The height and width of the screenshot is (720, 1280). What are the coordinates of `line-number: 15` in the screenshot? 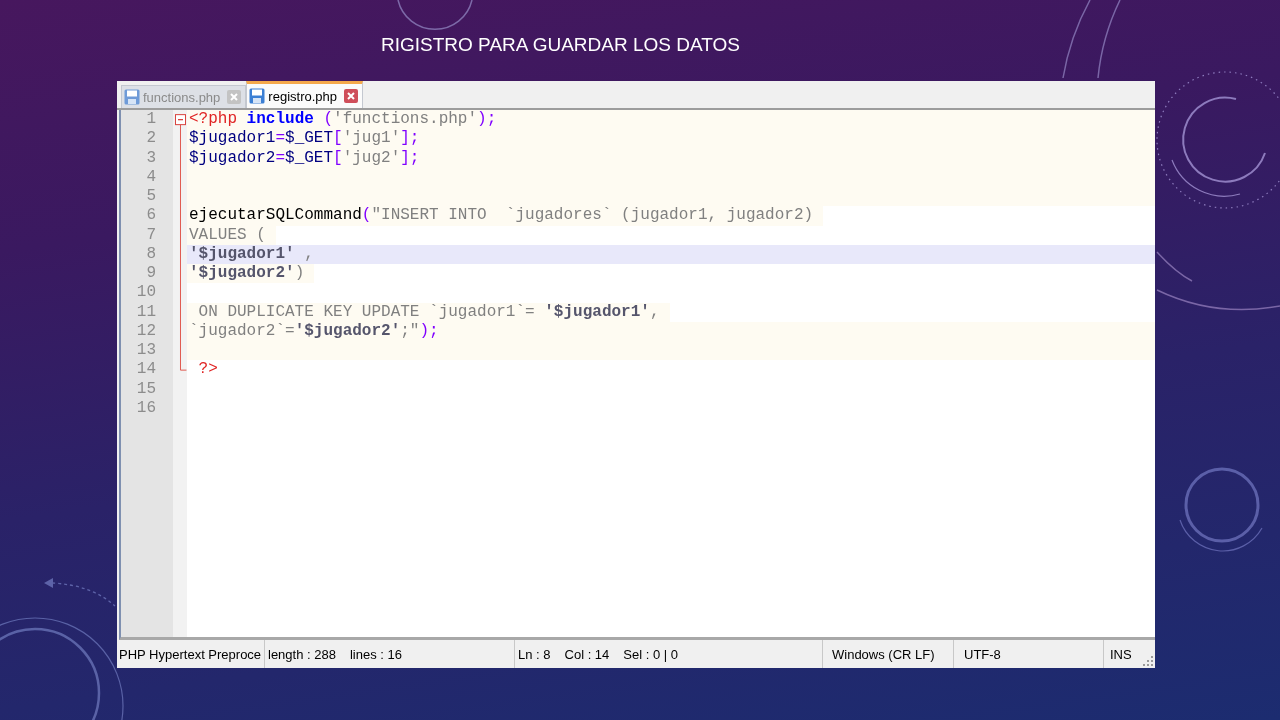 It's located at (146, 389).